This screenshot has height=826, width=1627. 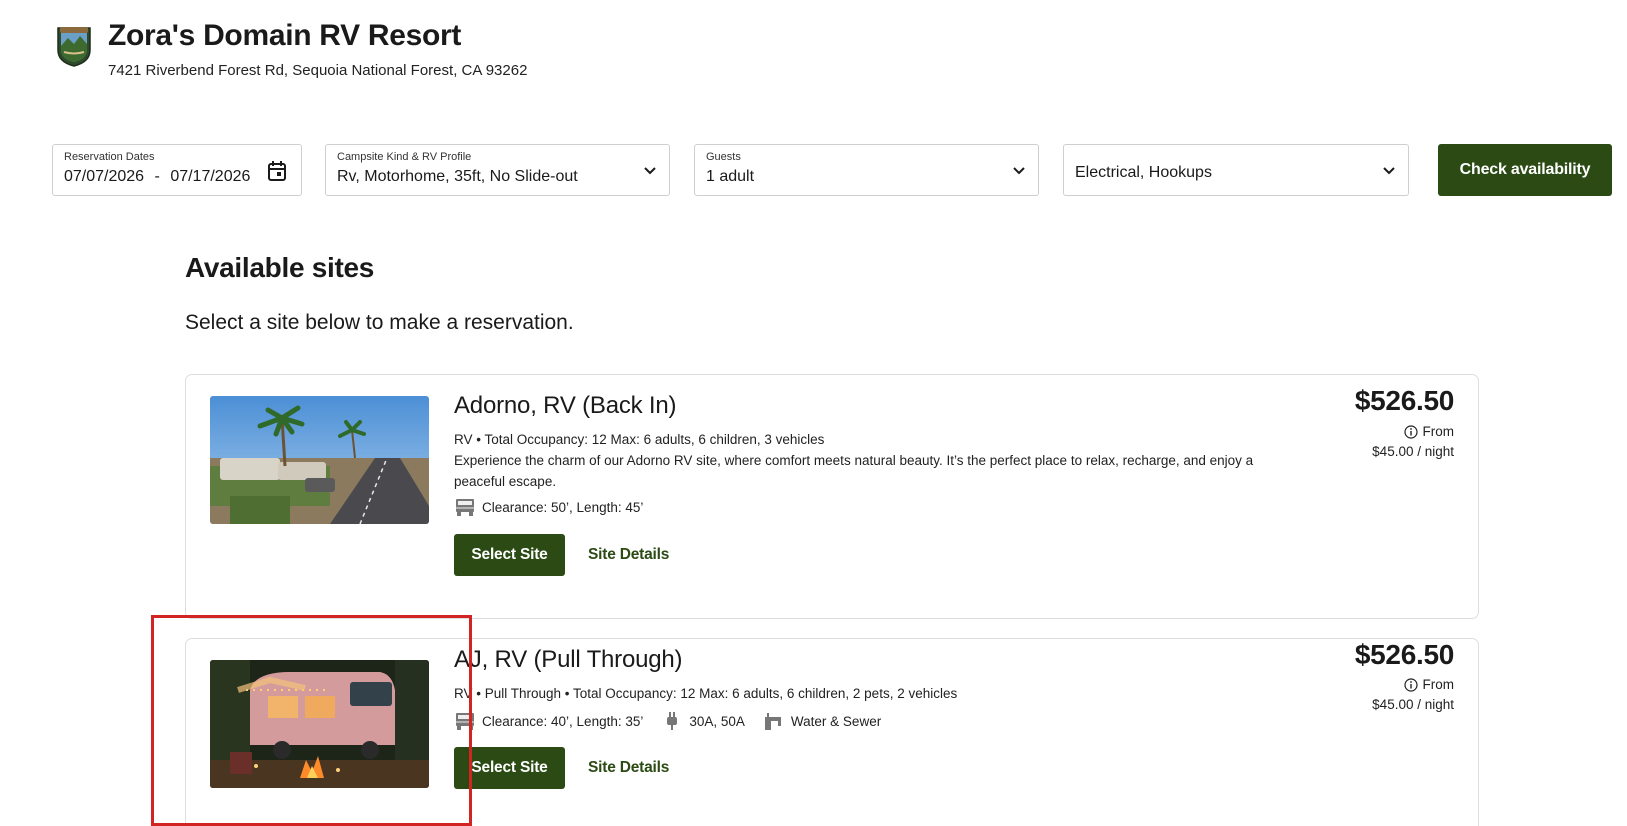 I want to click on guests-label: Guests, so click(x=723, y=157).